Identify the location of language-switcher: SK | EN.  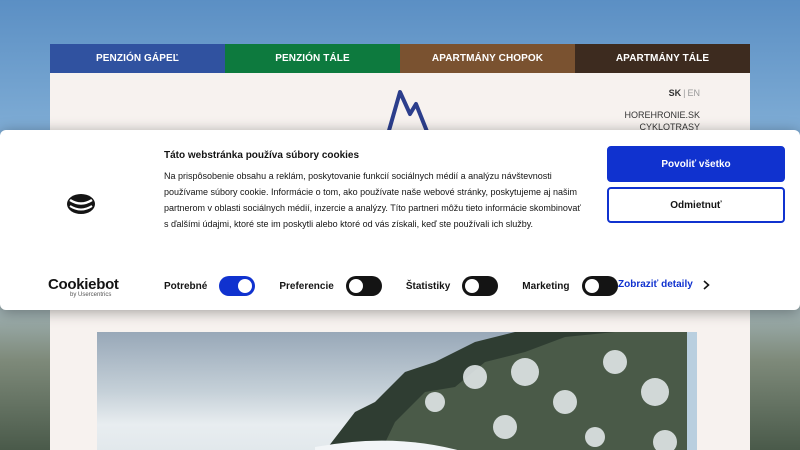
(684, 93).